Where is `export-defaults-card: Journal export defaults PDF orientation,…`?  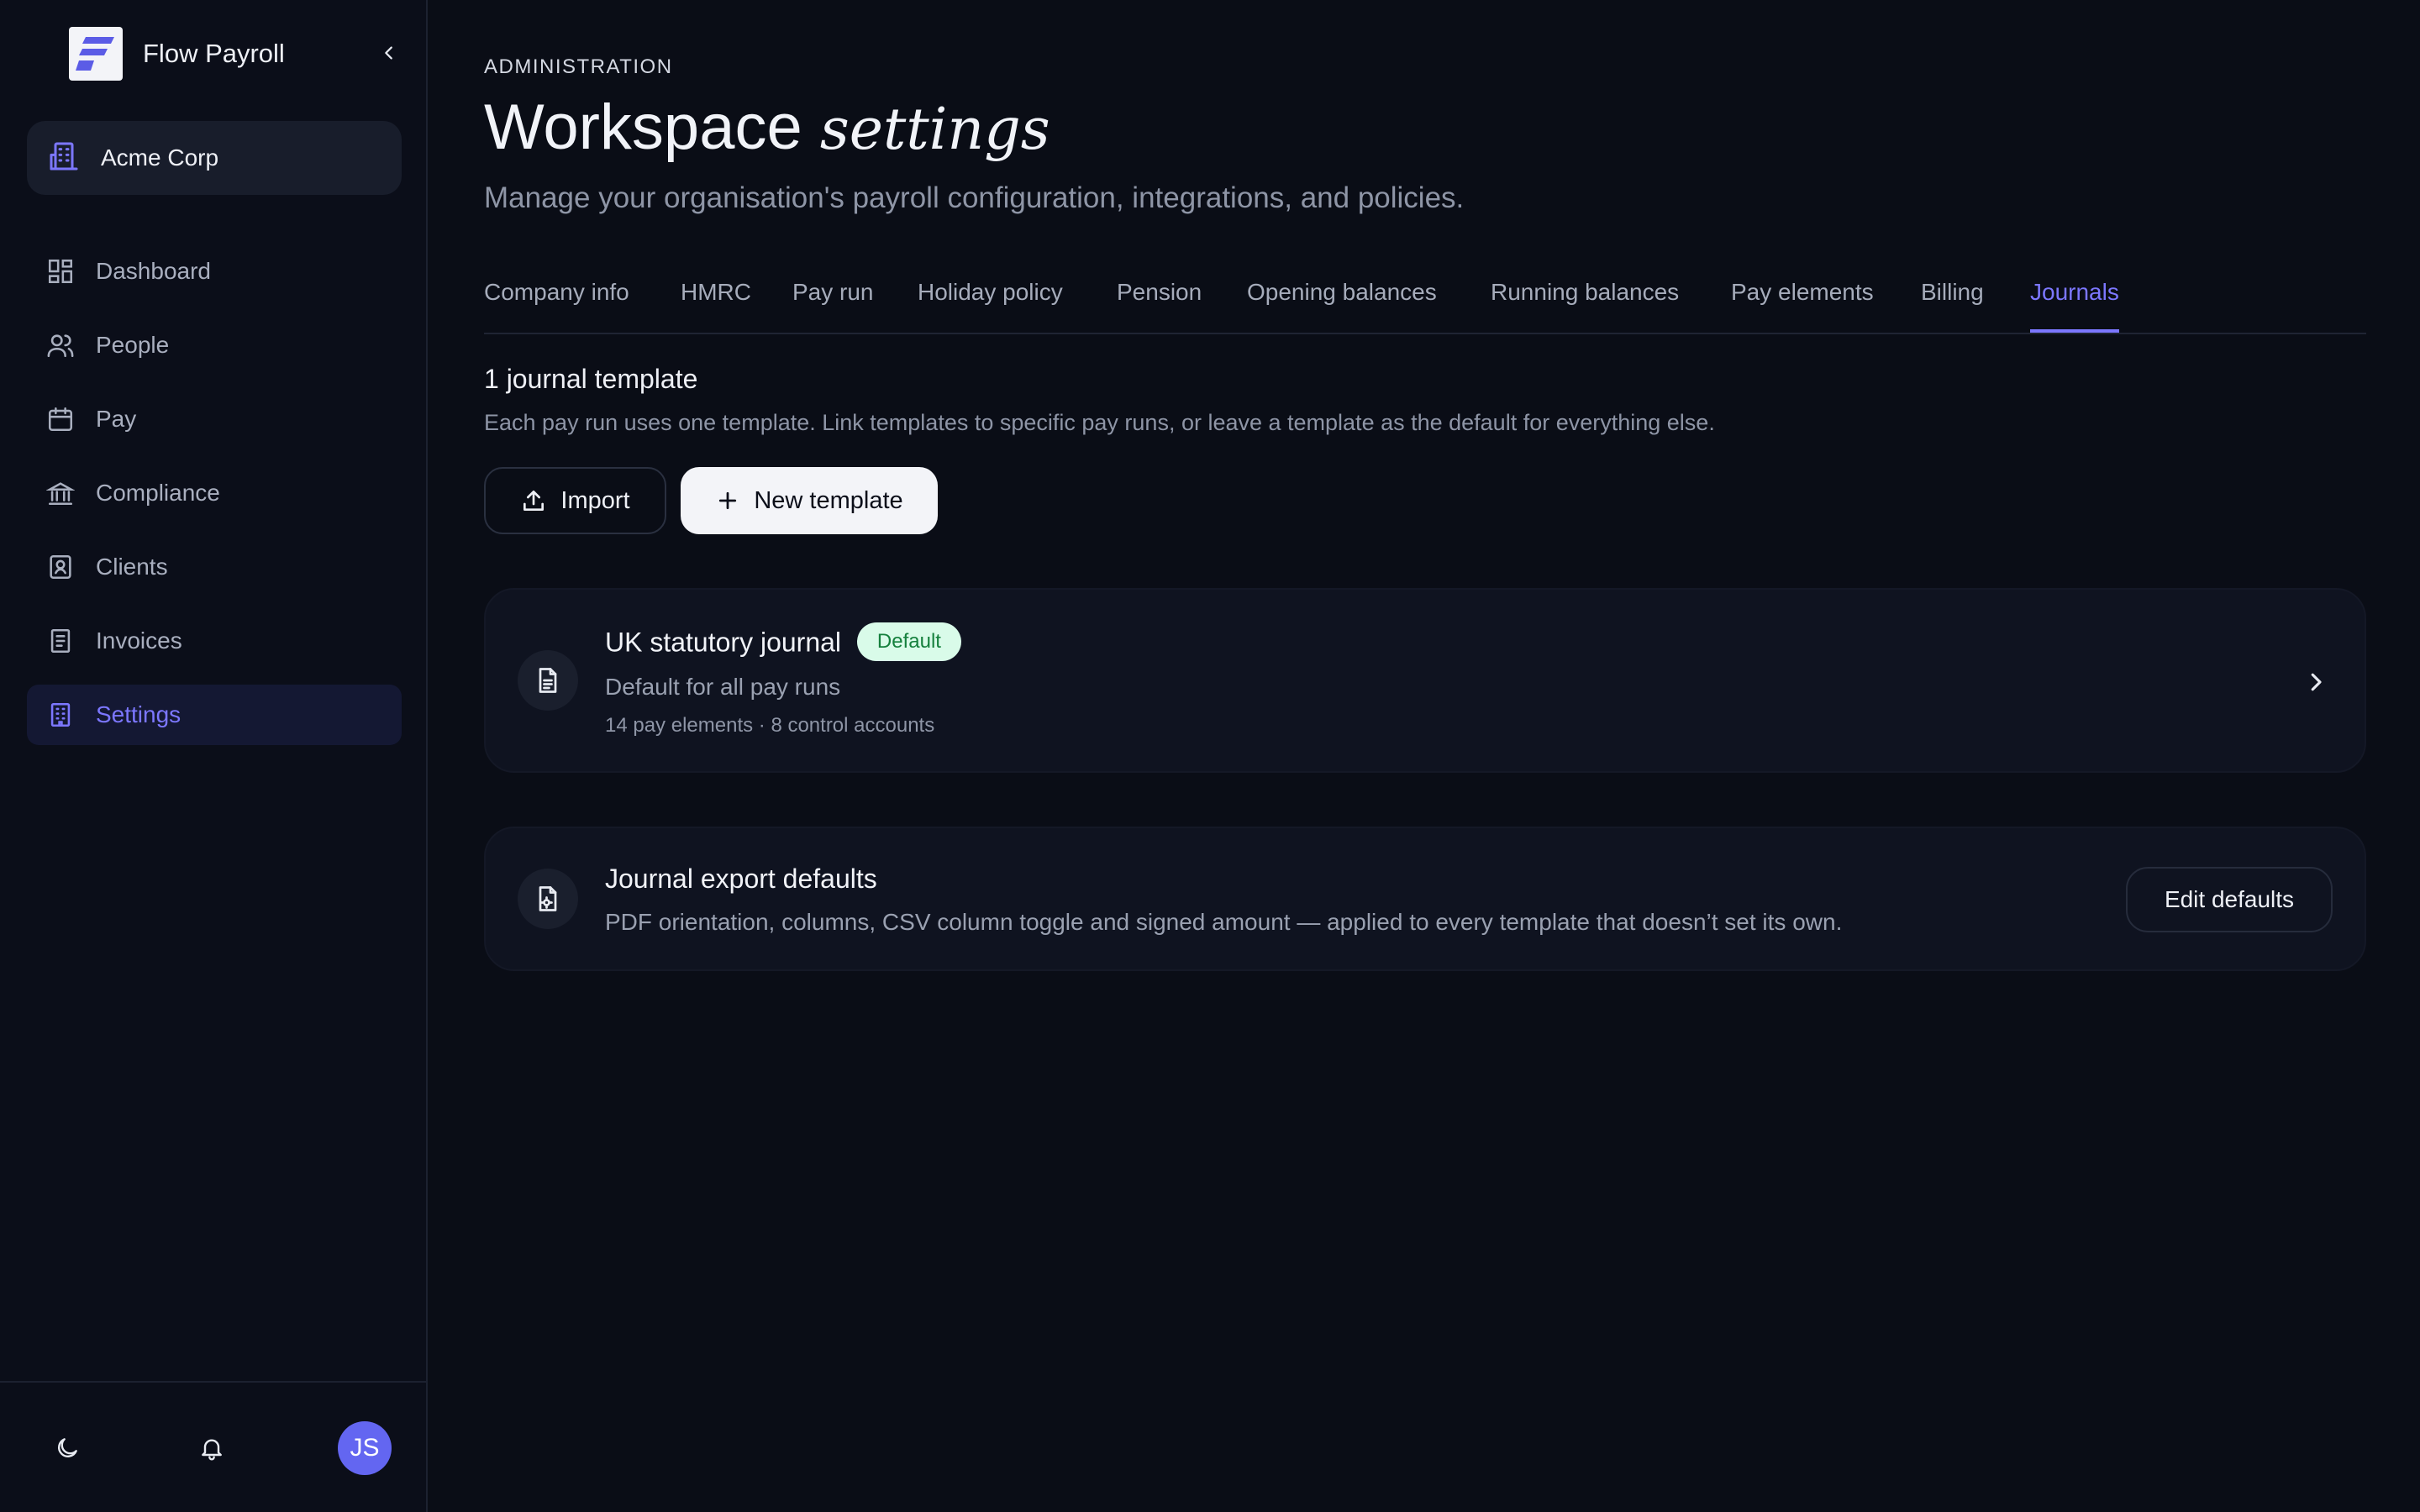
export-defaults-card: Journal export defaults PDF orientation,… is located at coordinates (1425, 899).